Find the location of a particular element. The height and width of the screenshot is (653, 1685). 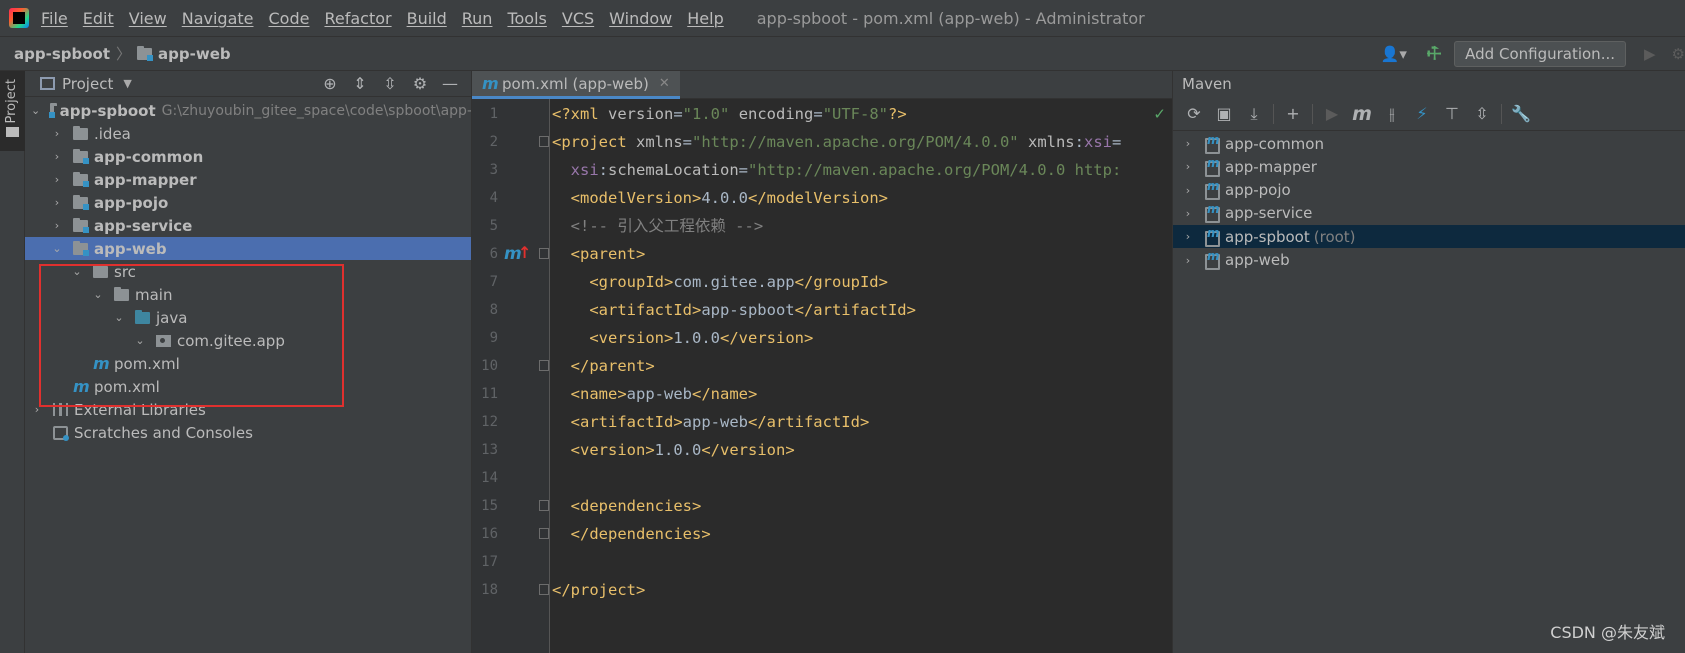

project-tool-window-button: Project is located at coordinates (12, 111).